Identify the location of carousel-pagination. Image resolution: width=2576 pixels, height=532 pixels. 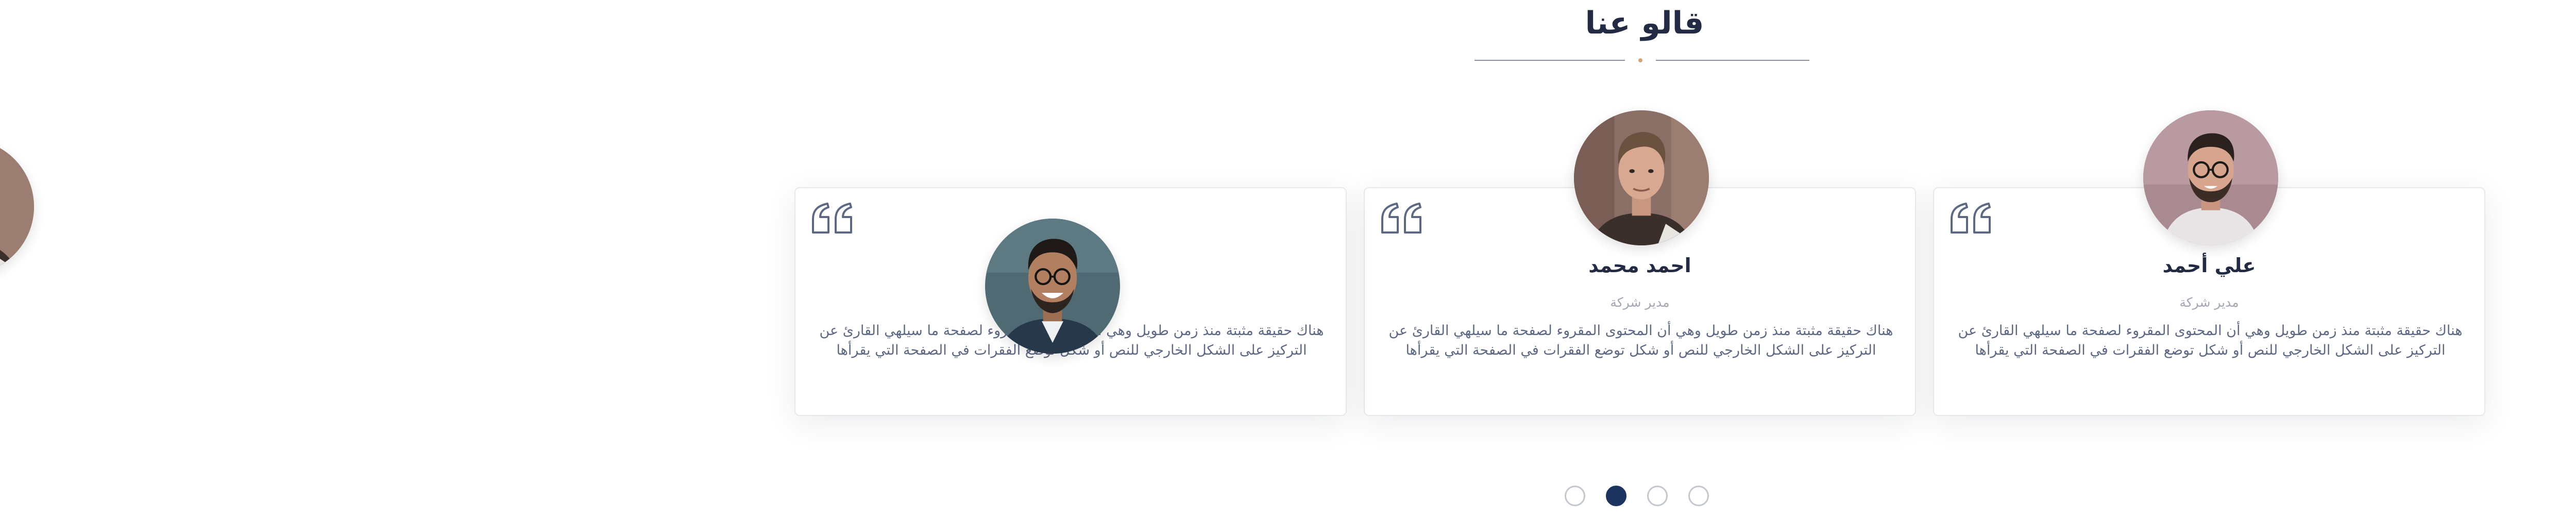
(1642, 499).